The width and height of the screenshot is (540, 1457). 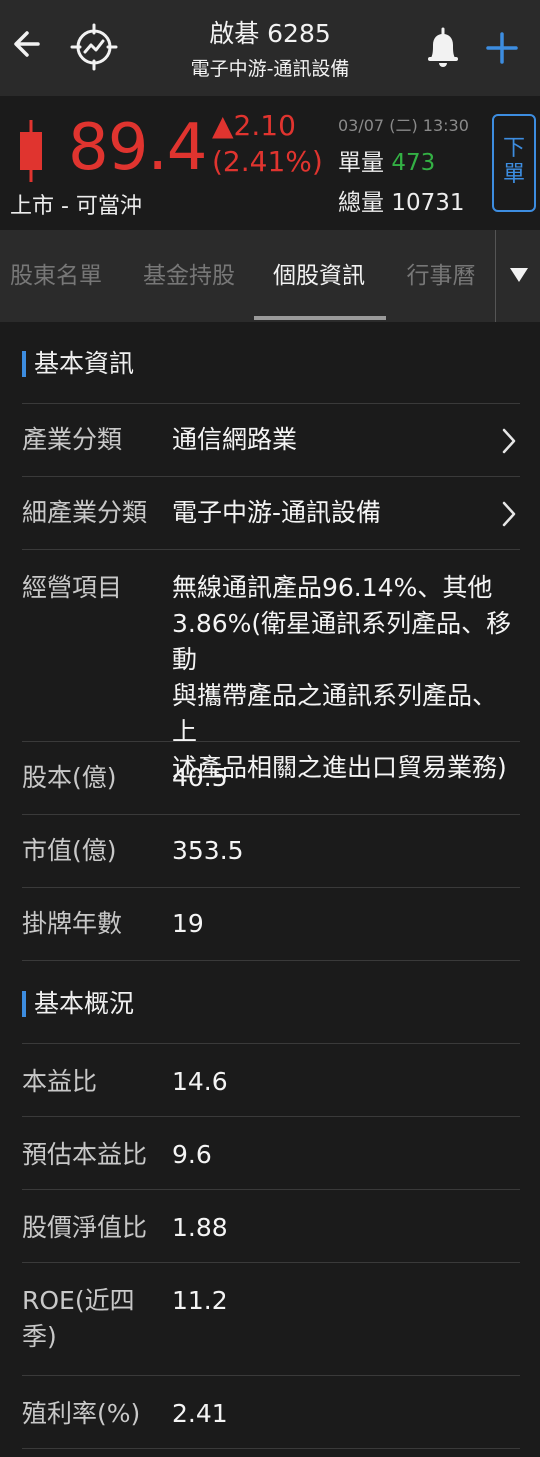 What do you see at coordinates (31, 151) in the screenshot?
I see `candlestick-icon` at bounding box center [31, 151].